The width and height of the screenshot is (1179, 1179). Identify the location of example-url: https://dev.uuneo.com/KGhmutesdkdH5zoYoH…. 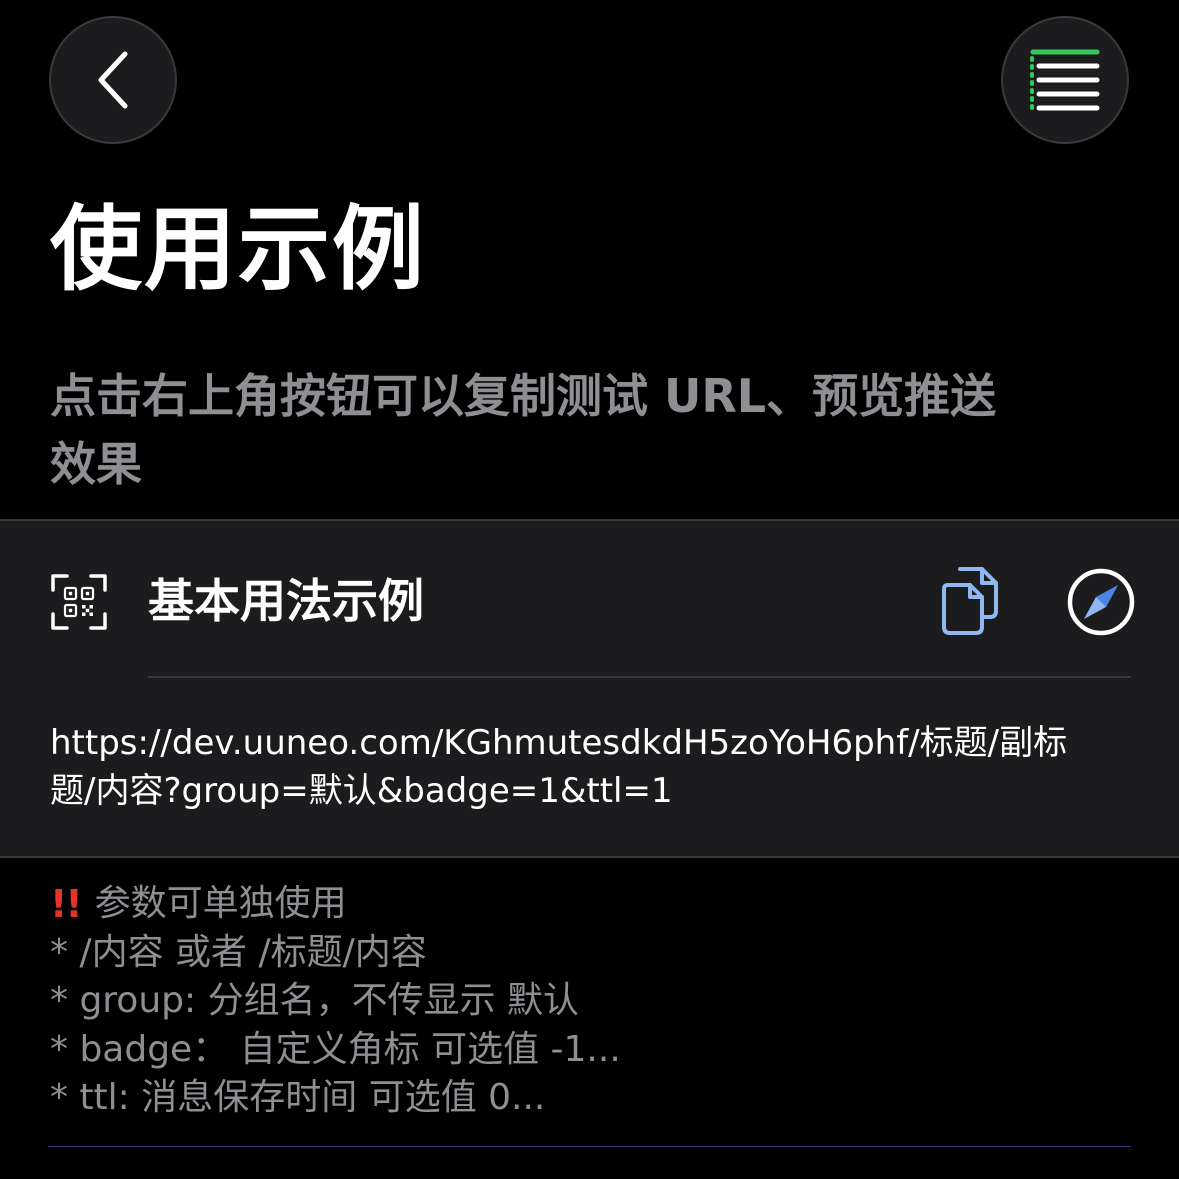
(559, 767).